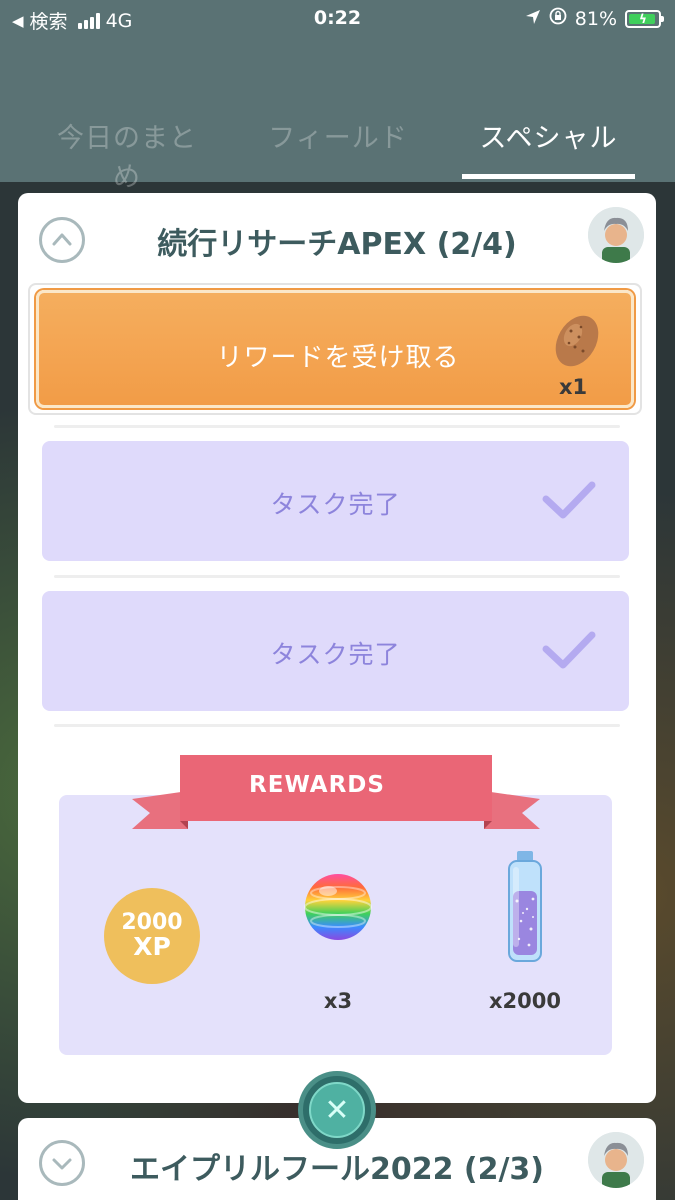 The width and height of the screenshot is (675, 1200). What do you see at coordinates (152, 923) in the screenshot?
I see `xp-amount: 2000` at bounding box center [152, 923].